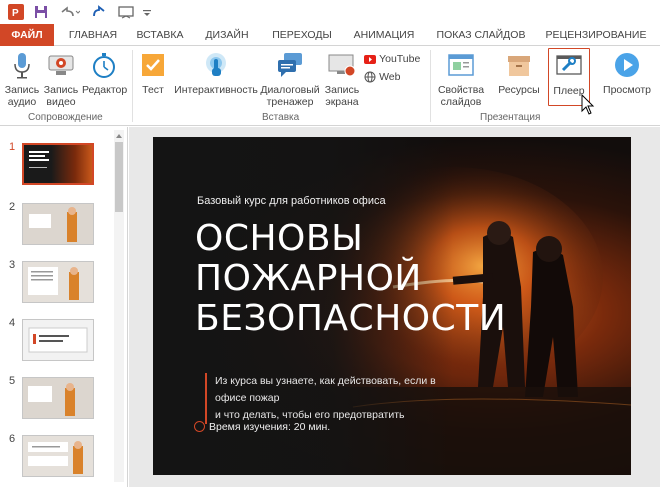 This screenshot has width=660, height=487. I want to click on web-button: Web, so click(382, 77).